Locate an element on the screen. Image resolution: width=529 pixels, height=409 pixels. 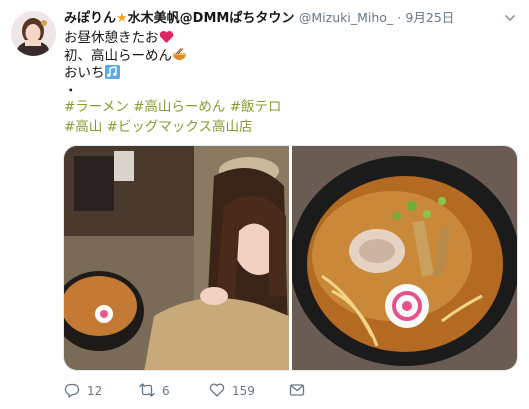
chevron-down-icon is located at coordinates (510, 17).